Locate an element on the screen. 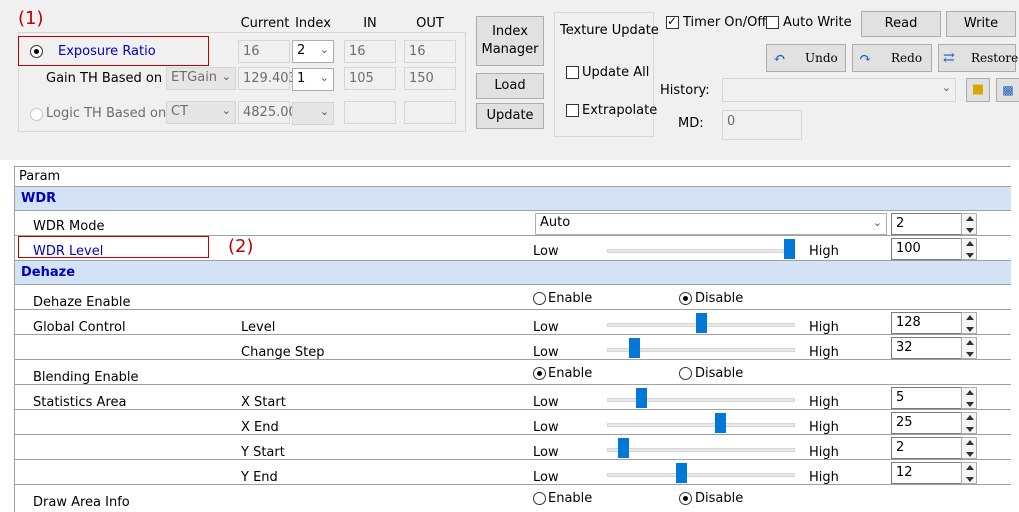 Image resolution: width=1019 pixels, height=512 pixels. y-end-low: Low is located at coordinates (546, 477).